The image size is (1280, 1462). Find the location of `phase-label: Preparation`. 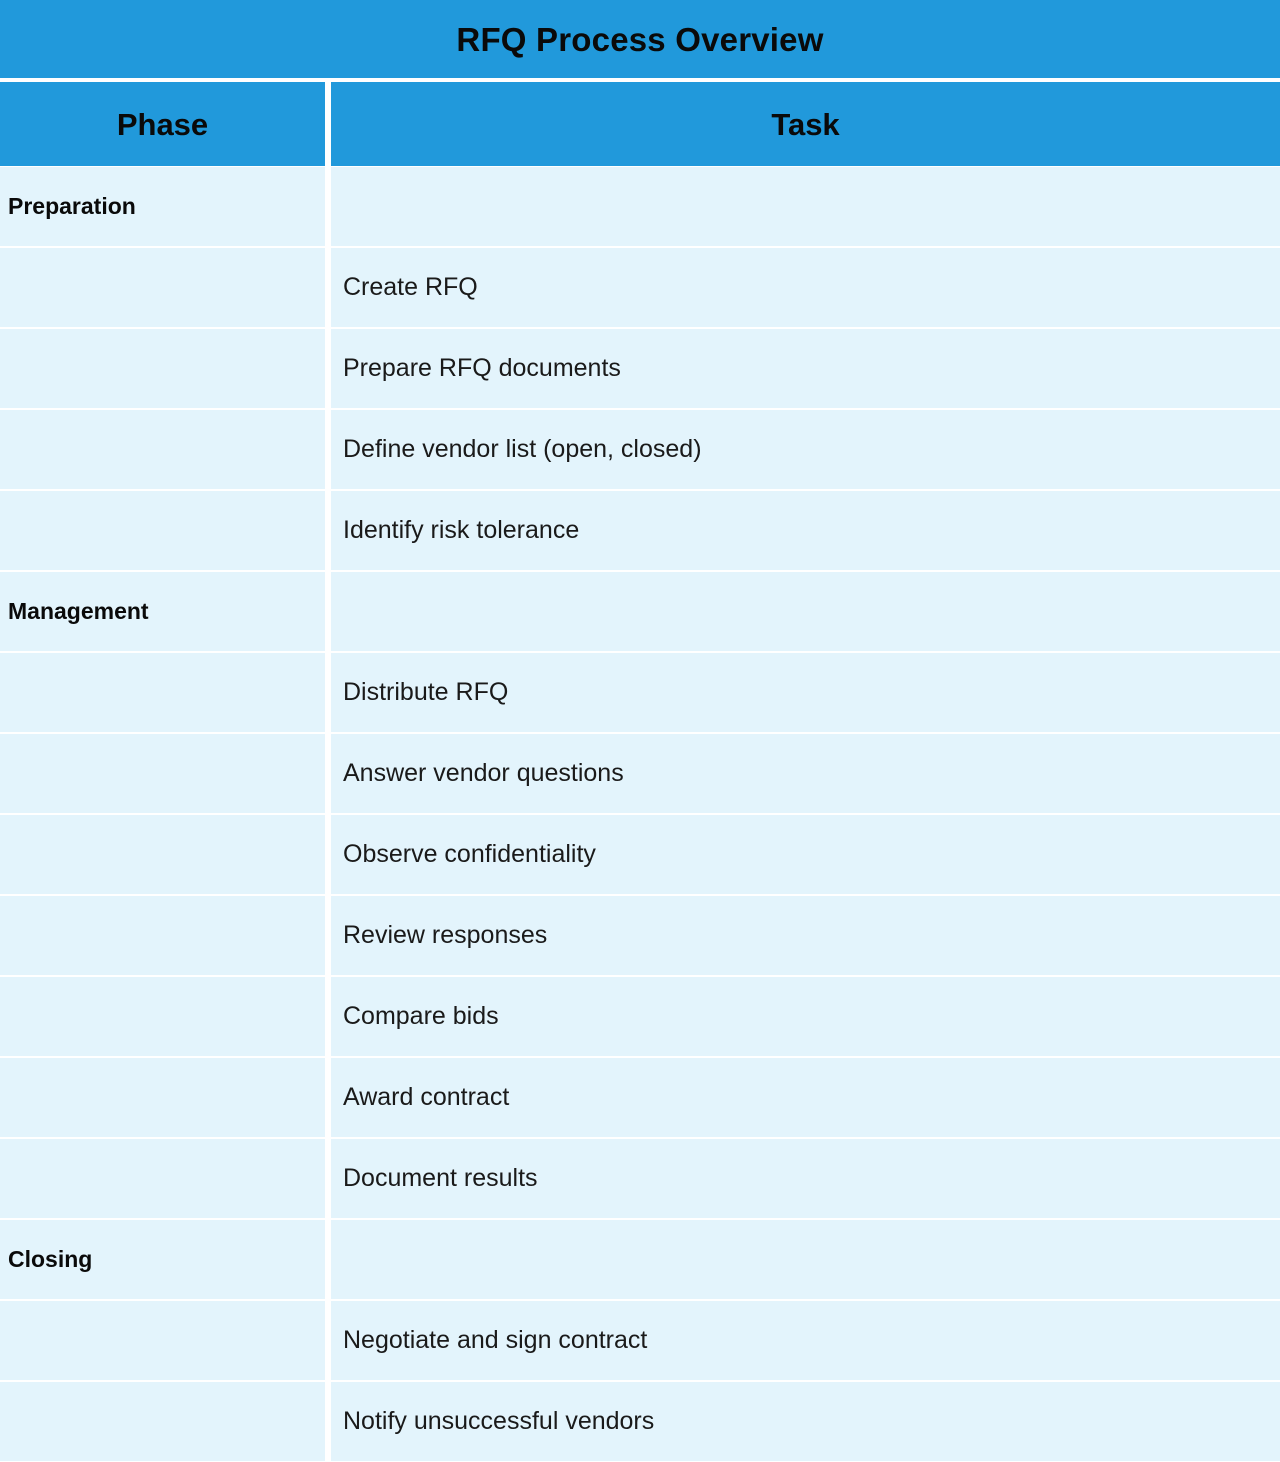

phase-label: Preparation is located at coordinates (72, 205).